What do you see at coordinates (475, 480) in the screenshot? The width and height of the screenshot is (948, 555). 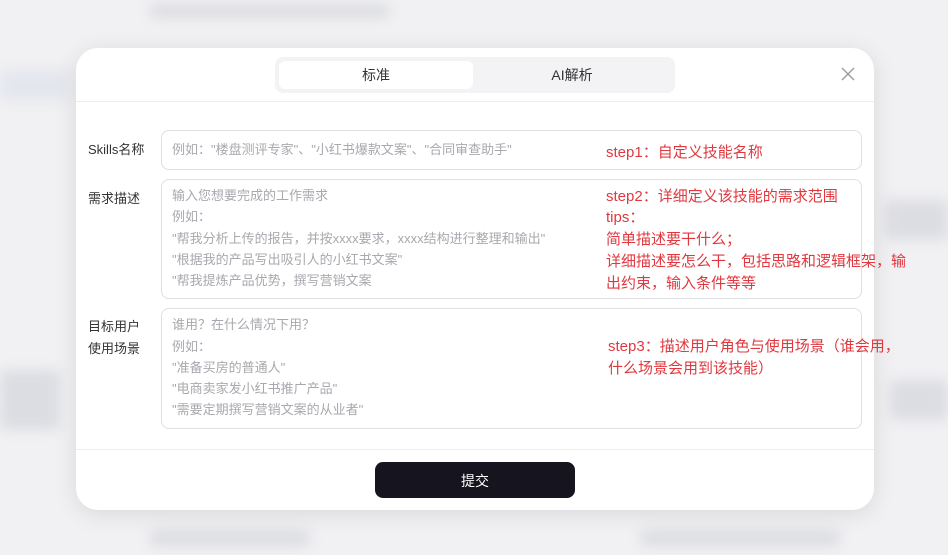 I see `submit-button: 提交` at bounding box center [475, 480].